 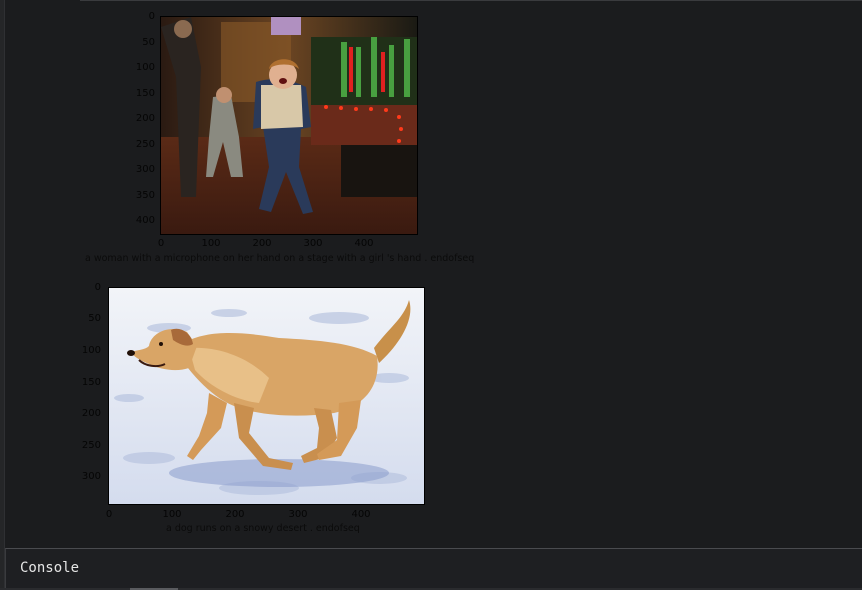 I want to click on party-photo-graphic, so click(x=289, y=125).